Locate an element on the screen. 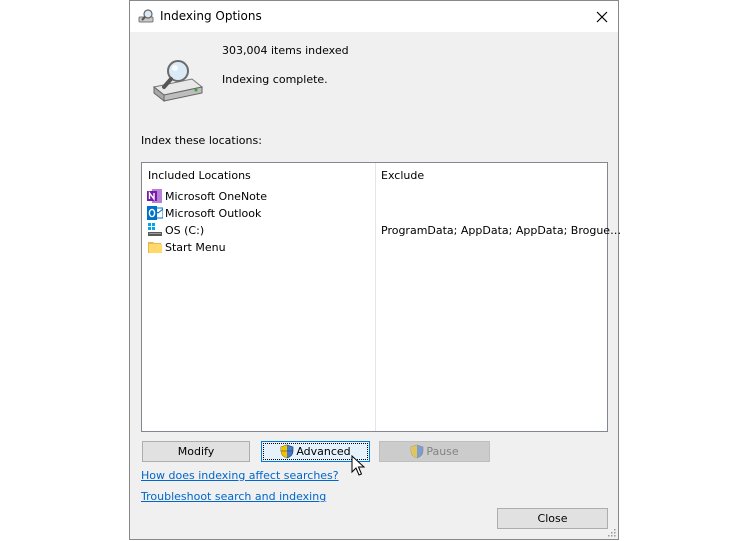 Image resolution: width=750 pixels, height=541 pixels. advanced-button-label: Advanced is located at coordinates (323, 451).